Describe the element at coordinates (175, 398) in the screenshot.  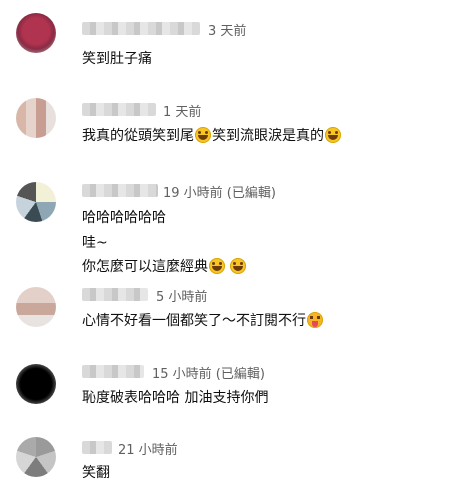
I see `comment-text: 恥度破表哈哈哈 加油支持你們` at that location.